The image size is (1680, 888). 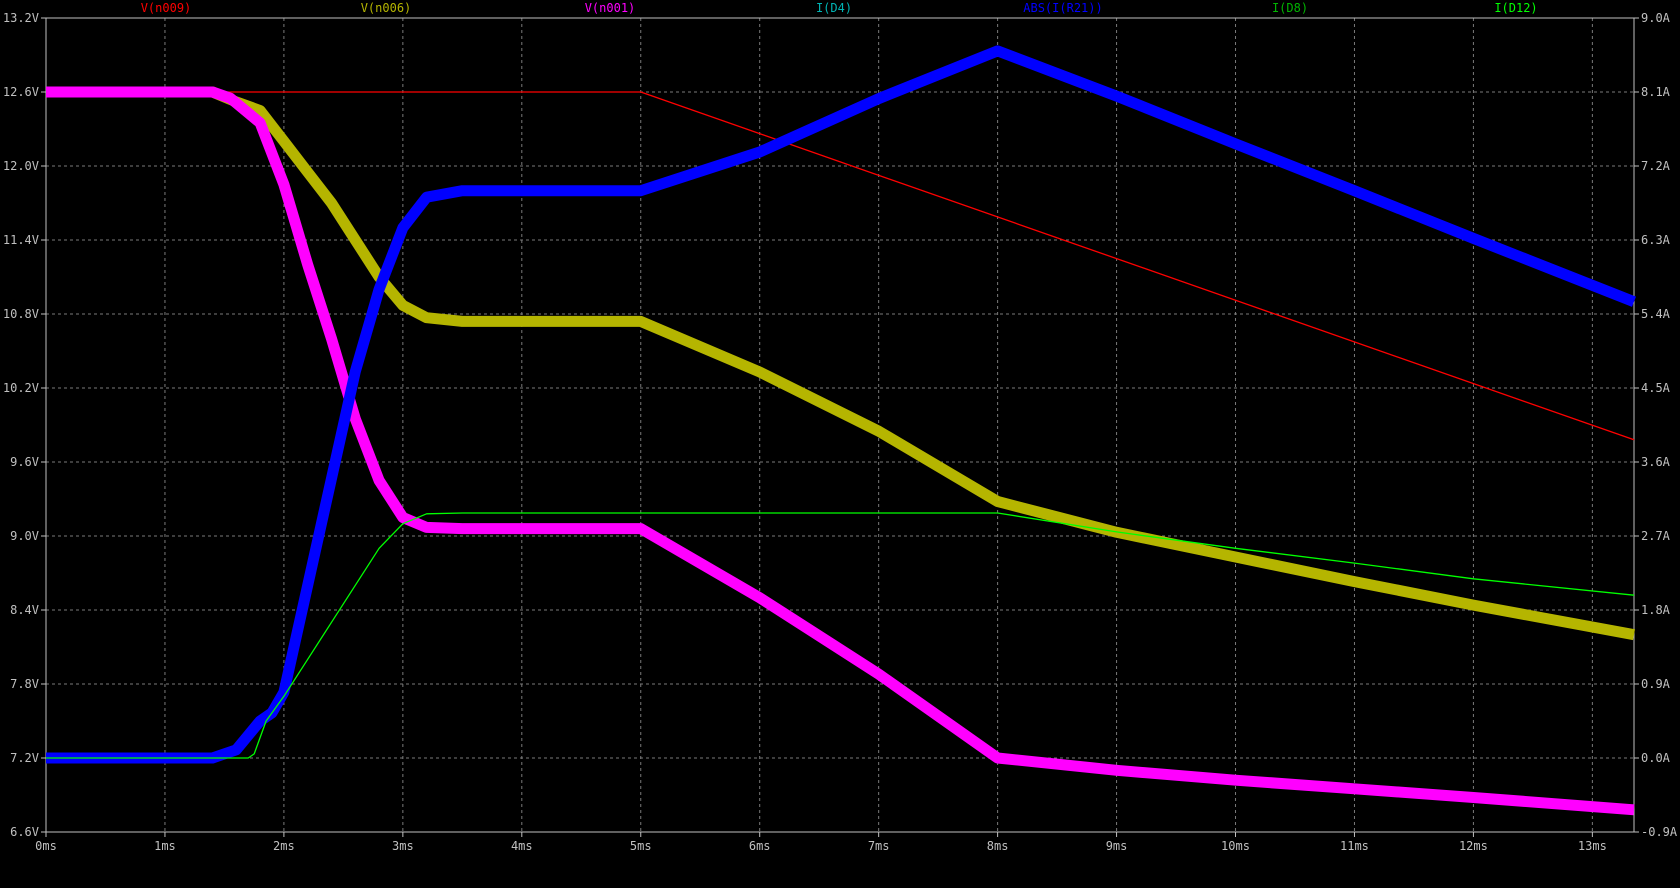 What do you see at coordinates (403, 846) in the screenshot?
I see `x-tick-label: 3ms` at bounding box center [403, 846].